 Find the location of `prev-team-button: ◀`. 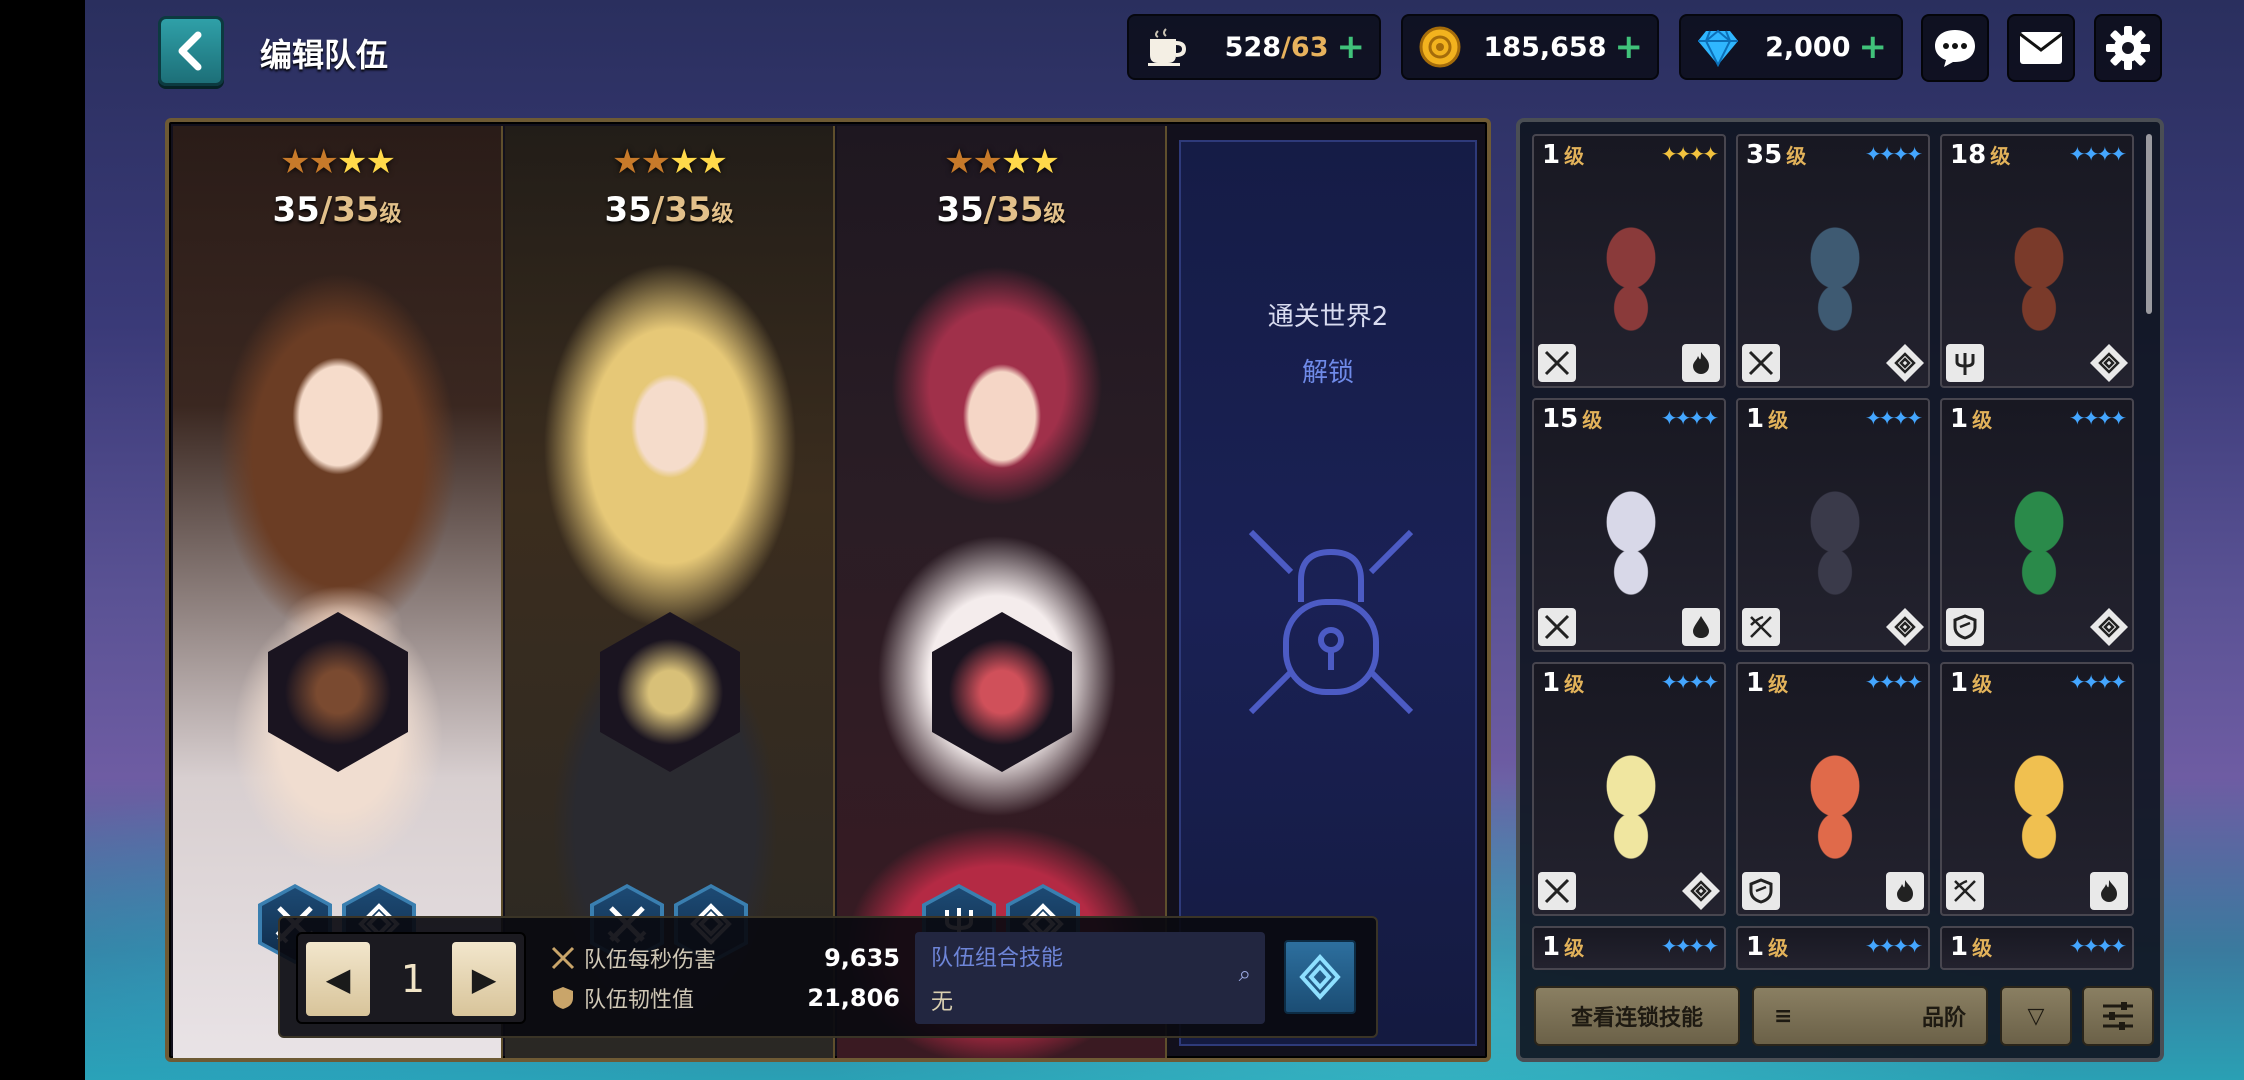

prev-team-button: ◀ is located at coordinates (338, 979).